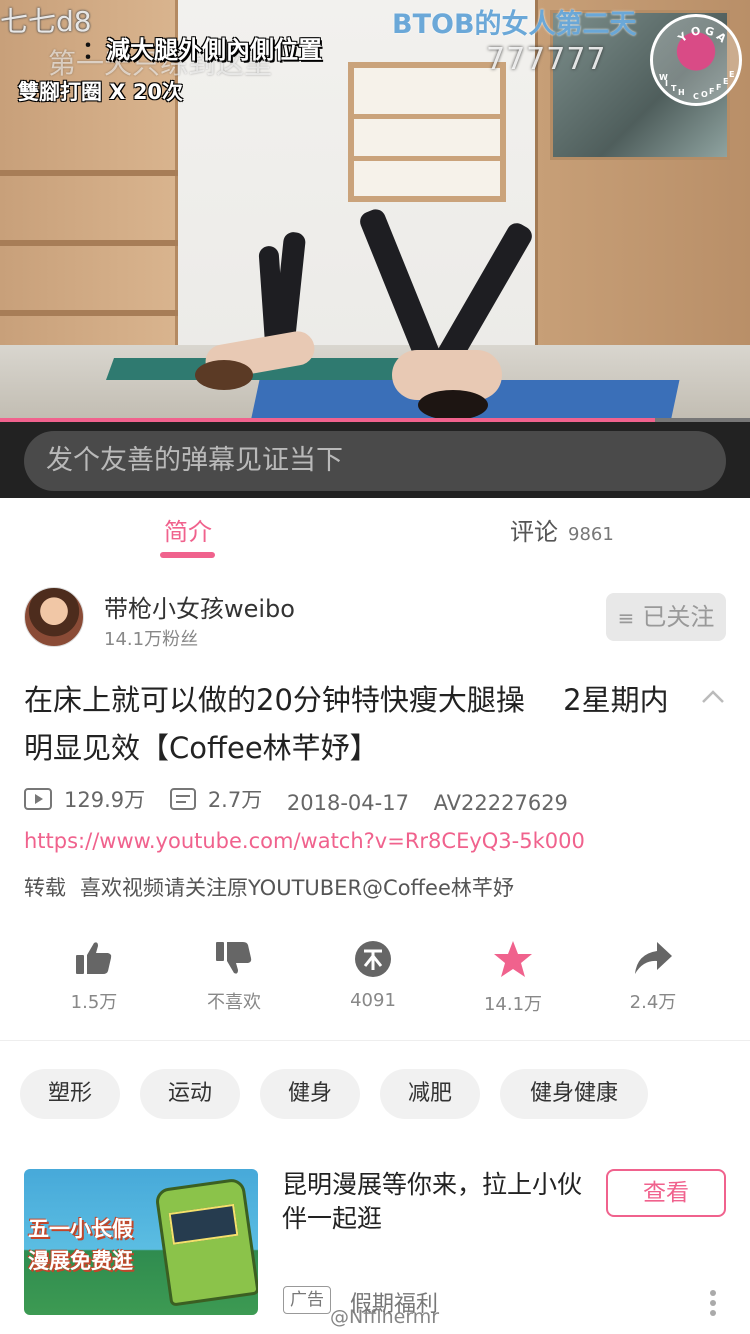  Describe the element at coordinates (653, 977) in the screenshot. I see `share-button: 2.4万` at that location.